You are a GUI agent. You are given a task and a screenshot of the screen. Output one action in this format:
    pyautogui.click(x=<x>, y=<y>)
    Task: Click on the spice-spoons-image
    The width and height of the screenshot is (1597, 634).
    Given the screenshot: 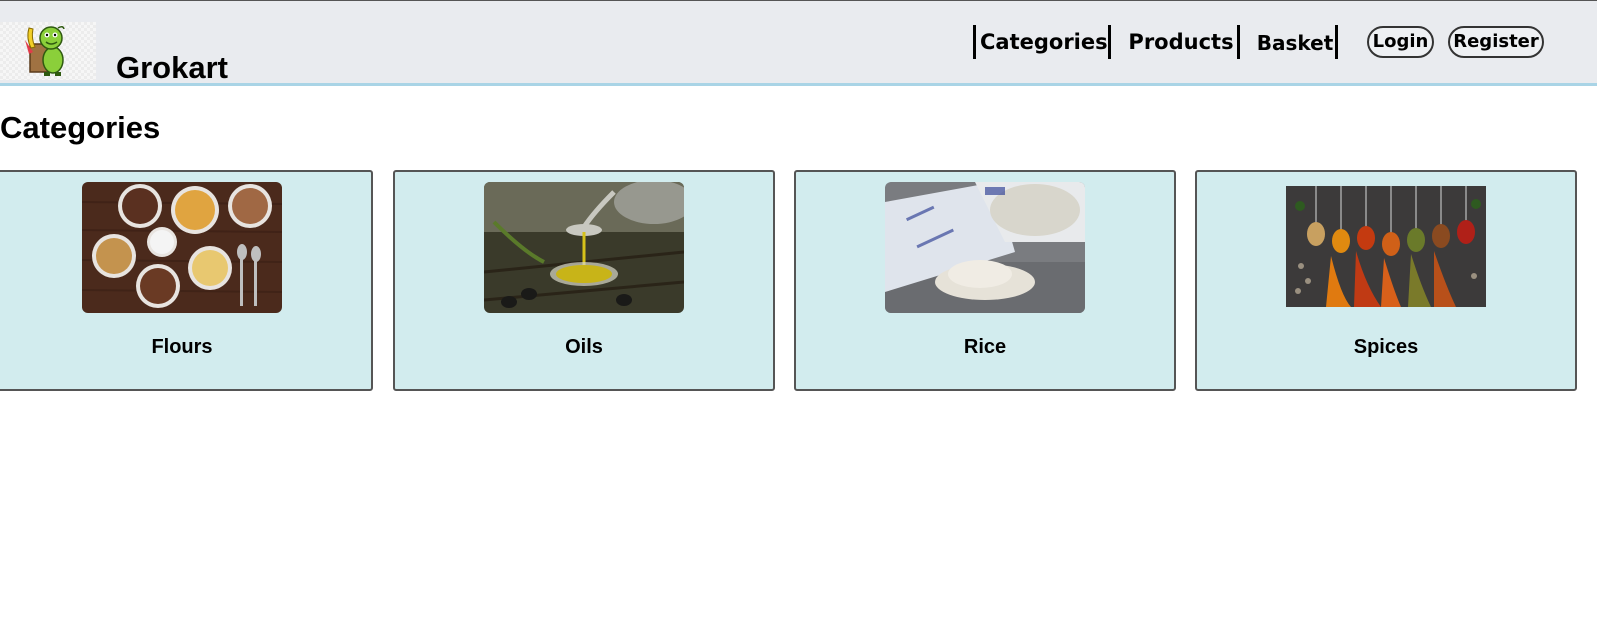 What is the action you would take?
    pyautogui.click(x=1386, y=246)
    